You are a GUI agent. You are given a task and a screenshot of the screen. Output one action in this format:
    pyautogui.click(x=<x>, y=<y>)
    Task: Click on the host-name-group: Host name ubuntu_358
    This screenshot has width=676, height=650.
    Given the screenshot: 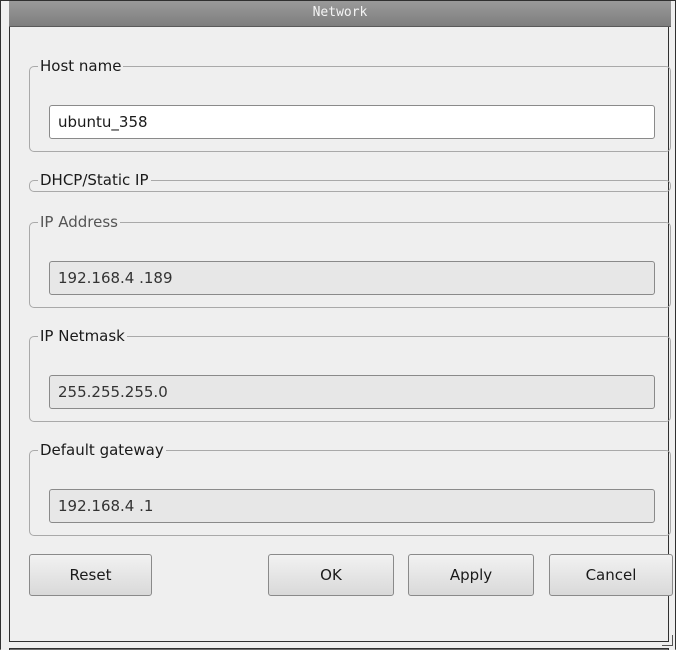 What is the action you would take?
    pyautogui.click(x=350, y=105)
    